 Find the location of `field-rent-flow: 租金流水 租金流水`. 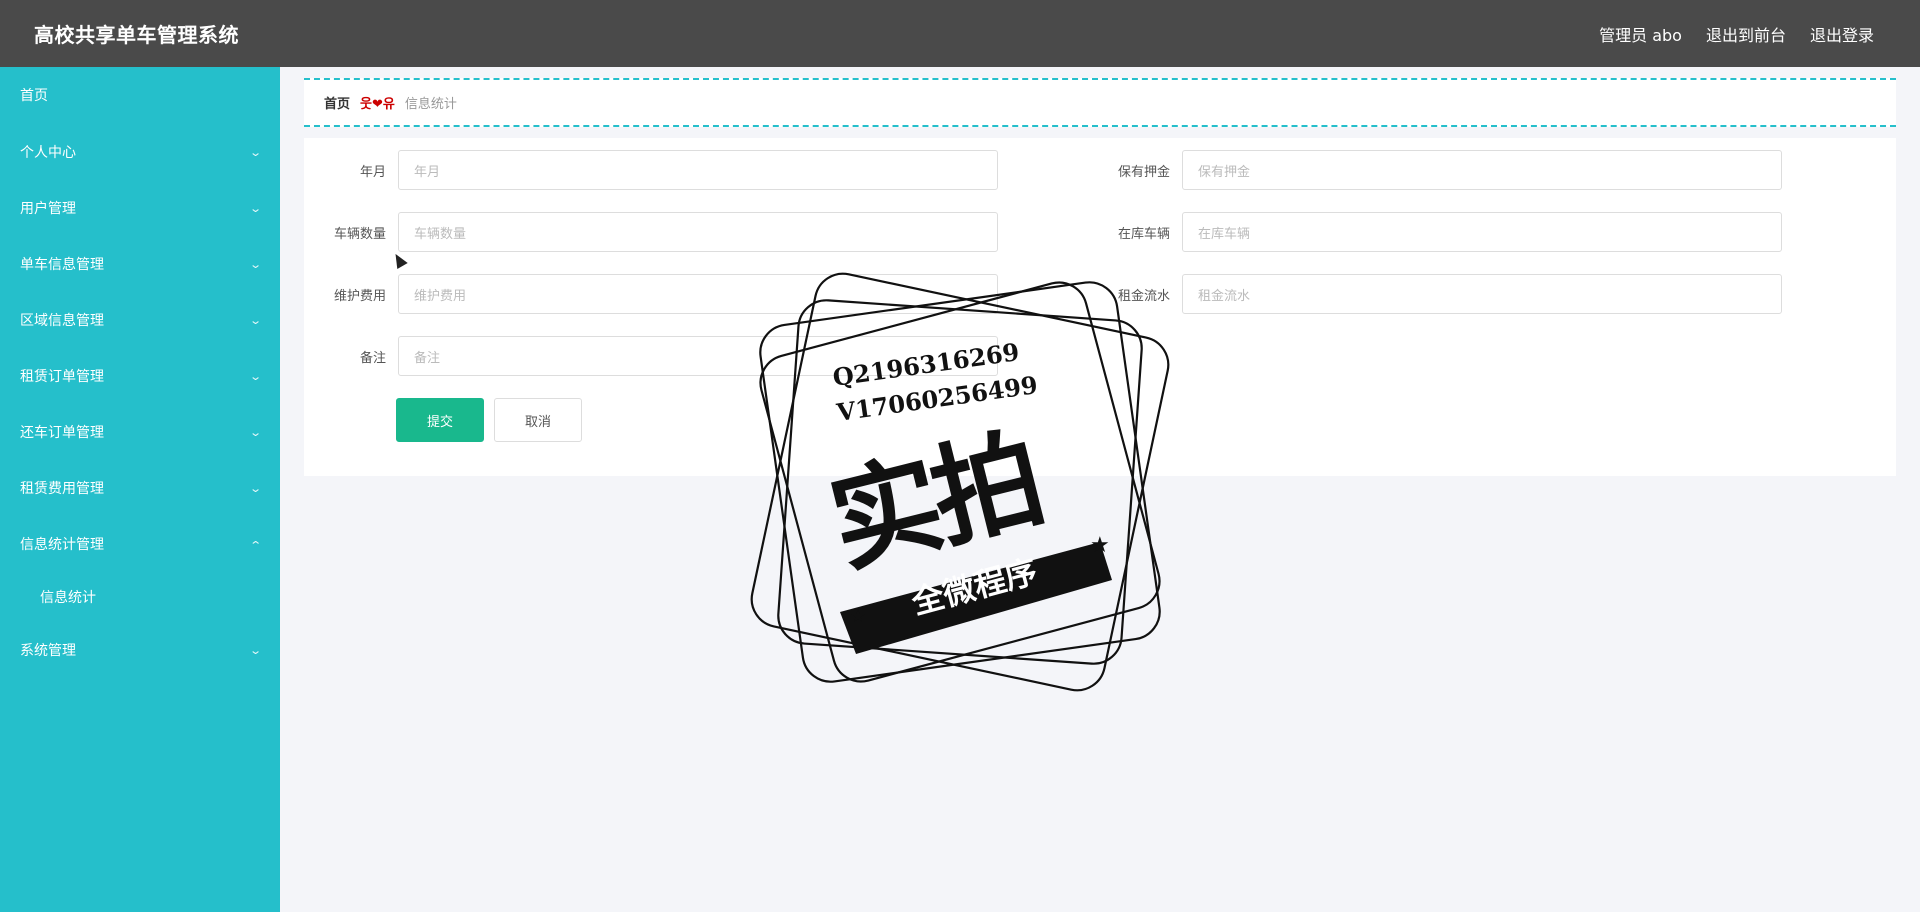

field-rent-flow: 租金流水 租金流水 is located at coordinates (1442, 294).